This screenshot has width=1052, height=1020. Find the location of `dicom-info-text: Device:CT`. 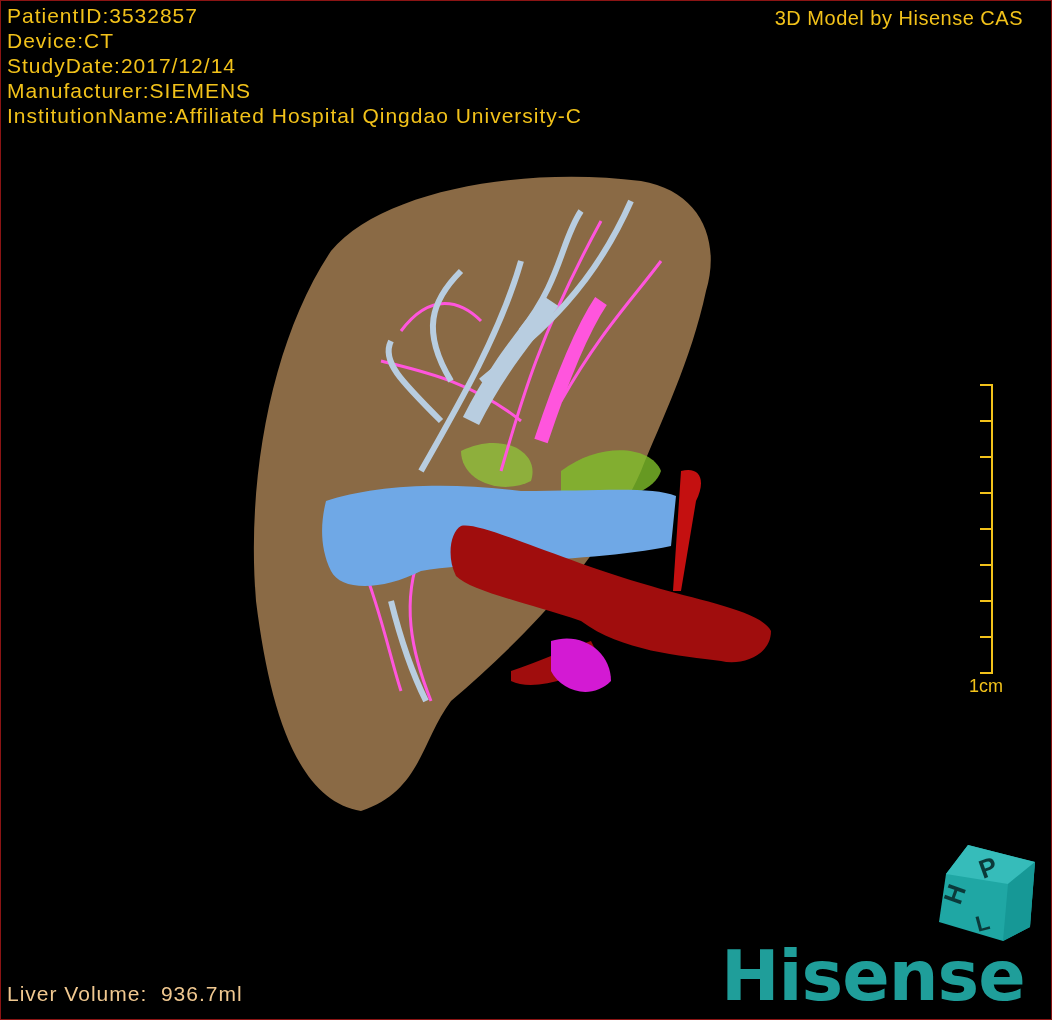

dicom-info-text: Device:CT is located at coordinates (61, 40).